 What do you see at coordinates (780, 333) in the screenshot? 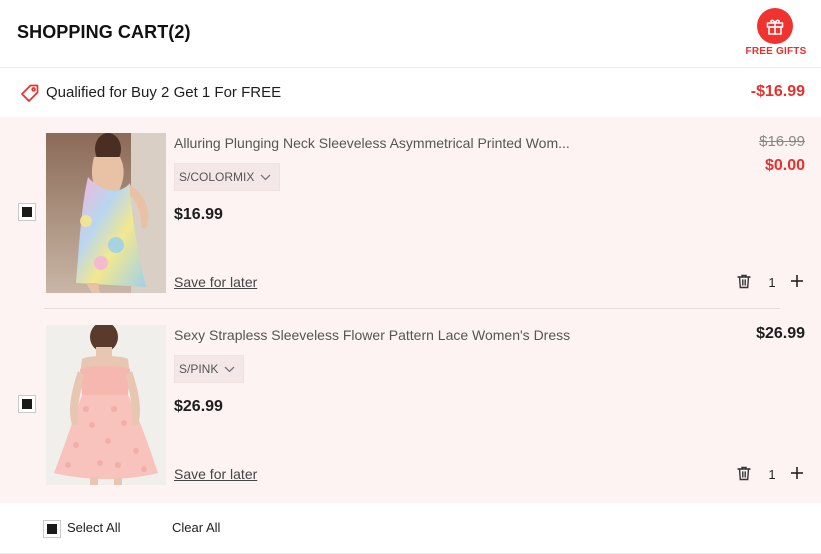
I see `item-total-price: $26.99` at bounding box center [780, 333].